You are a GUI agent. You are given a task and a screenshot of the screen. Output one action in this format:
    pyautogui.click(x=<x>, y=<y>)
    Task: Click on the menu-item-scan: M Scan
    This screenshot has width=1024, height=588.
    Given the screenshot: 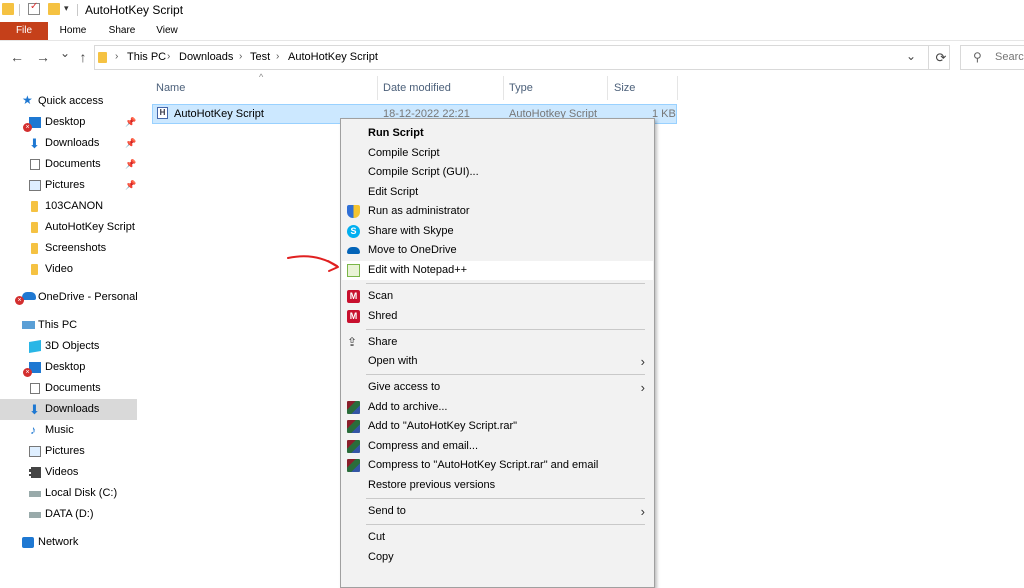 What is the action you would take?
    pyautogui.click(x=497, y=296)
    